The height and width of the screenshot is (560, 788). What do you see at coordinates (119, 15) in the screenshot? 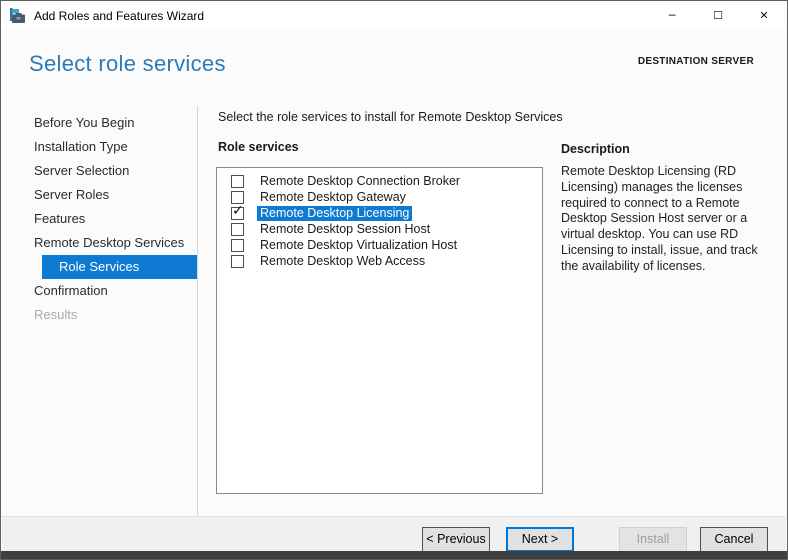
I see `window-title: Add Roles and Features Wizard` at bounding box center [119, 15].